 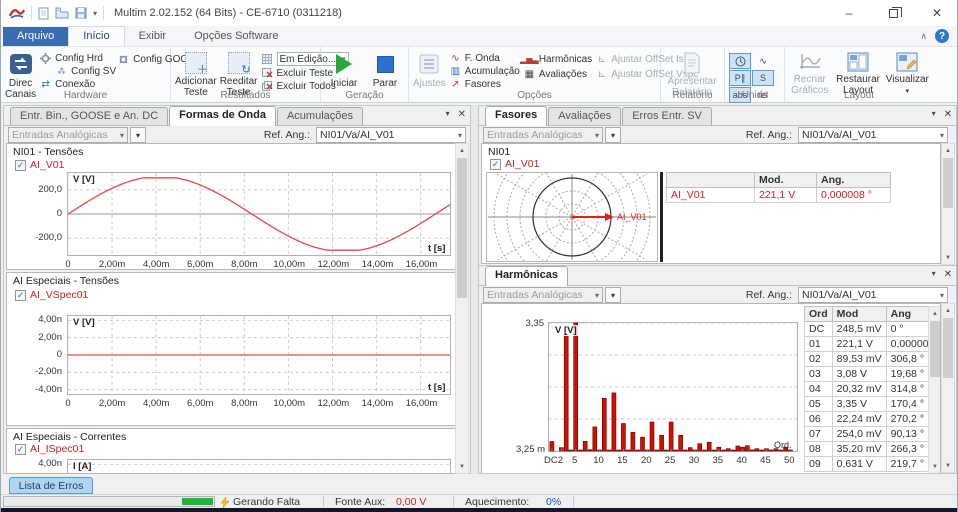 What do you see at coordinates (484, 71) in the screenshot?
I see `acumulacao-button: ▥ Acumulação` at bounding box center [484, 71].